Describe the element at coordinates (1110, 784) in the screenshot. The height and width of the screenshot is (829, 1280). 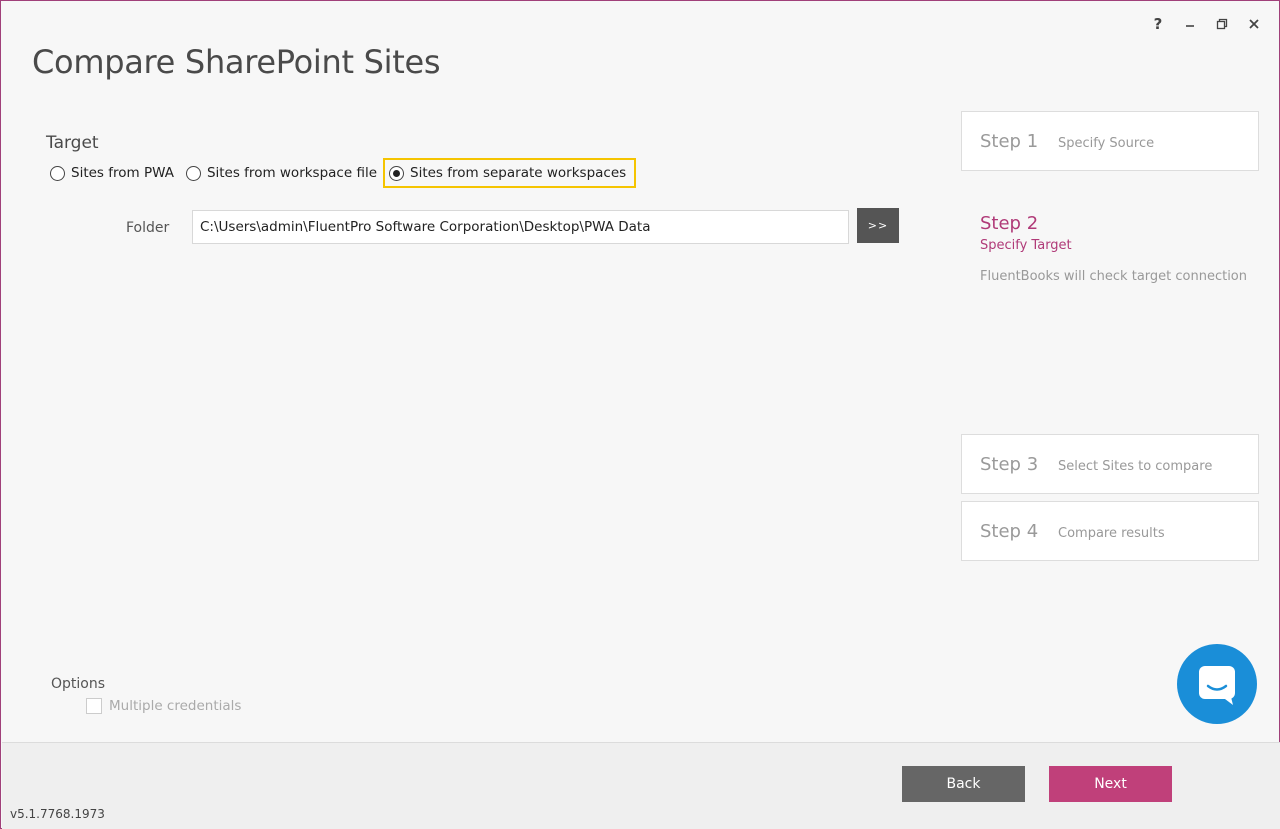
I see `next-button: Next` at that location.